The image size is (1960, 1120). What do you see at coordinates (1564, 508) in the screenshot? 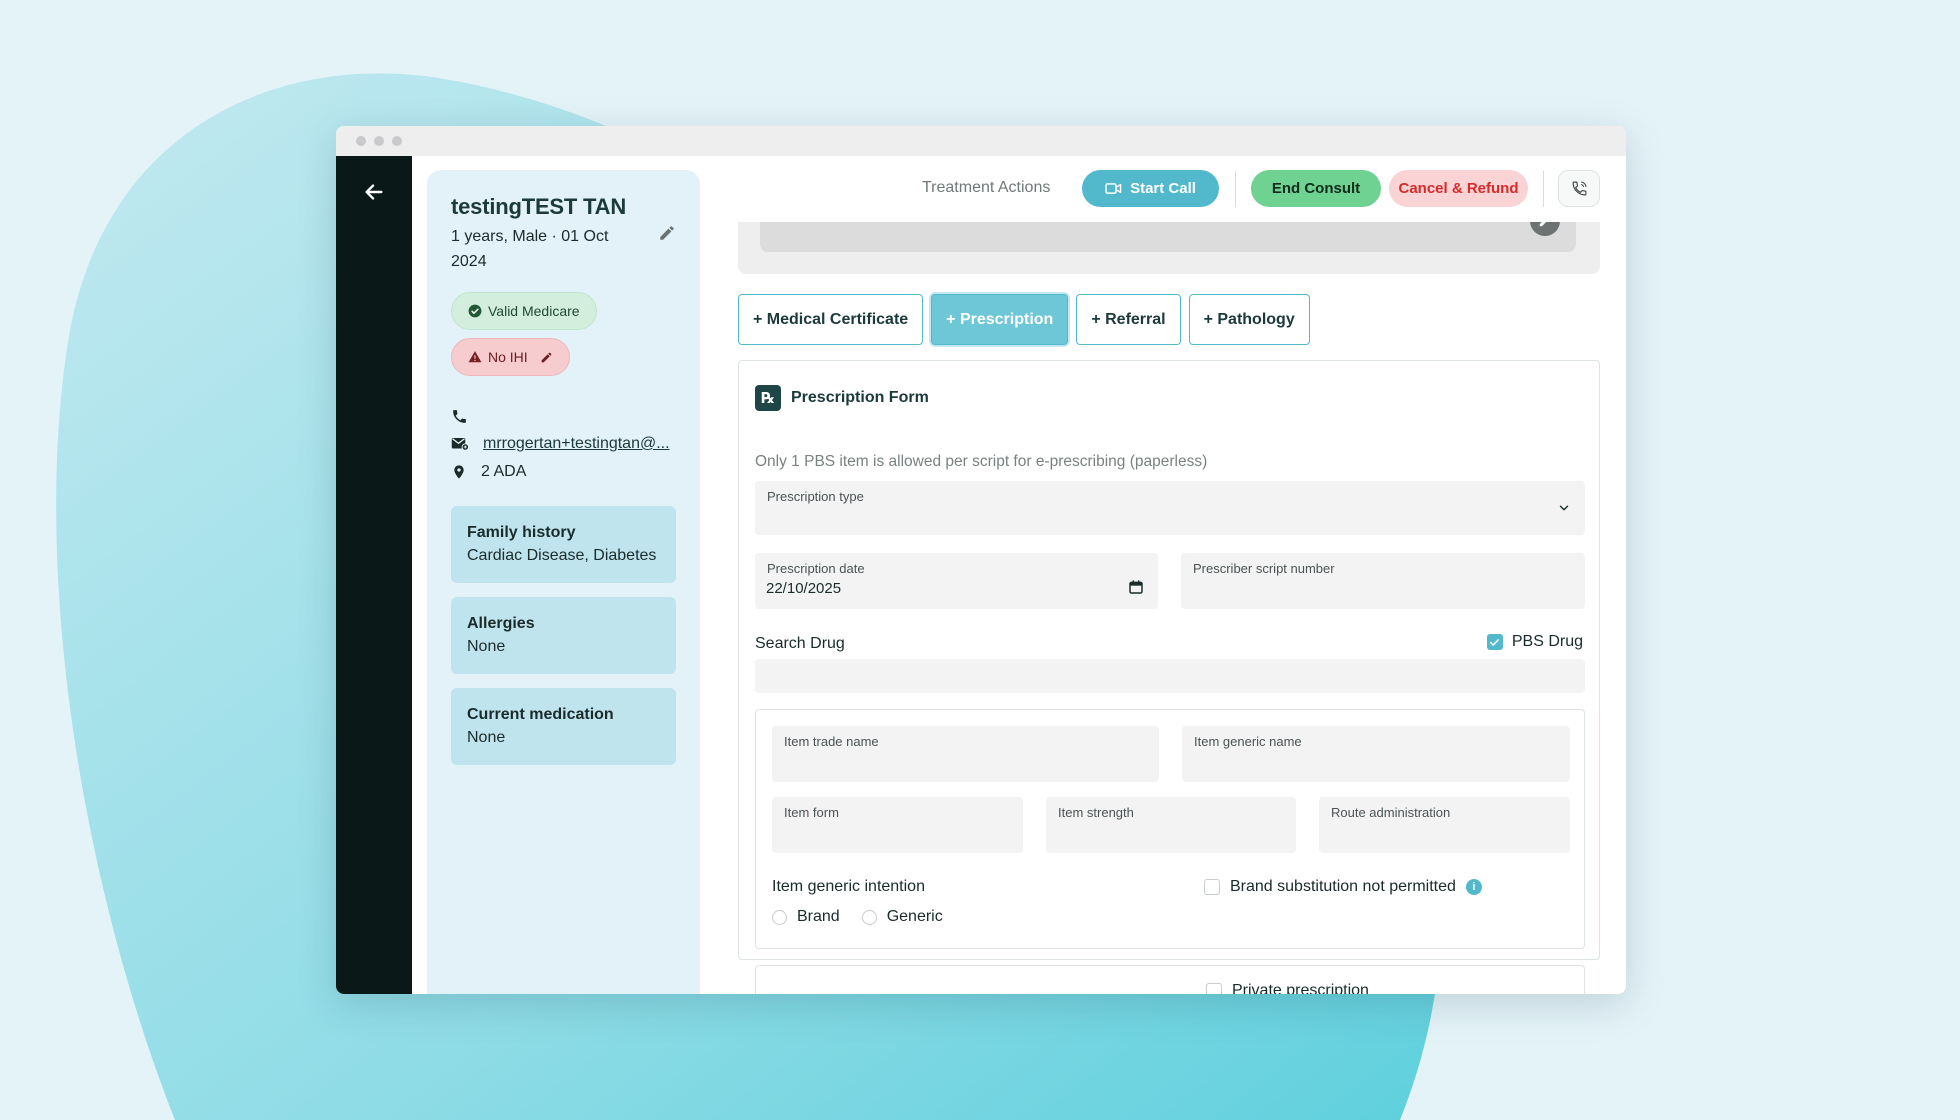
I see `chevron-down-icon` at bounding box center [1564, 508].